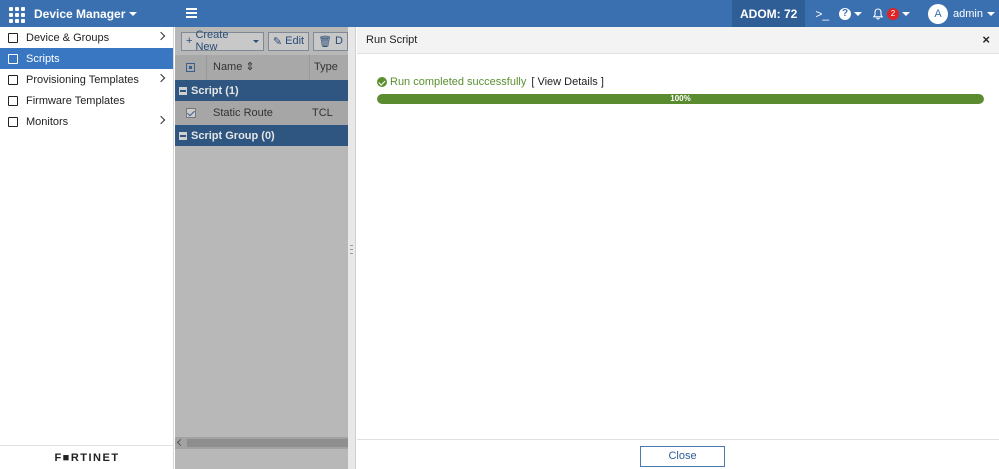 This screenshot has width=999, height=469. What do you see at coordinates (458, 82) in the screenshot?
I see `status-text: Run completed successfully` at bounding box center [458, 82].